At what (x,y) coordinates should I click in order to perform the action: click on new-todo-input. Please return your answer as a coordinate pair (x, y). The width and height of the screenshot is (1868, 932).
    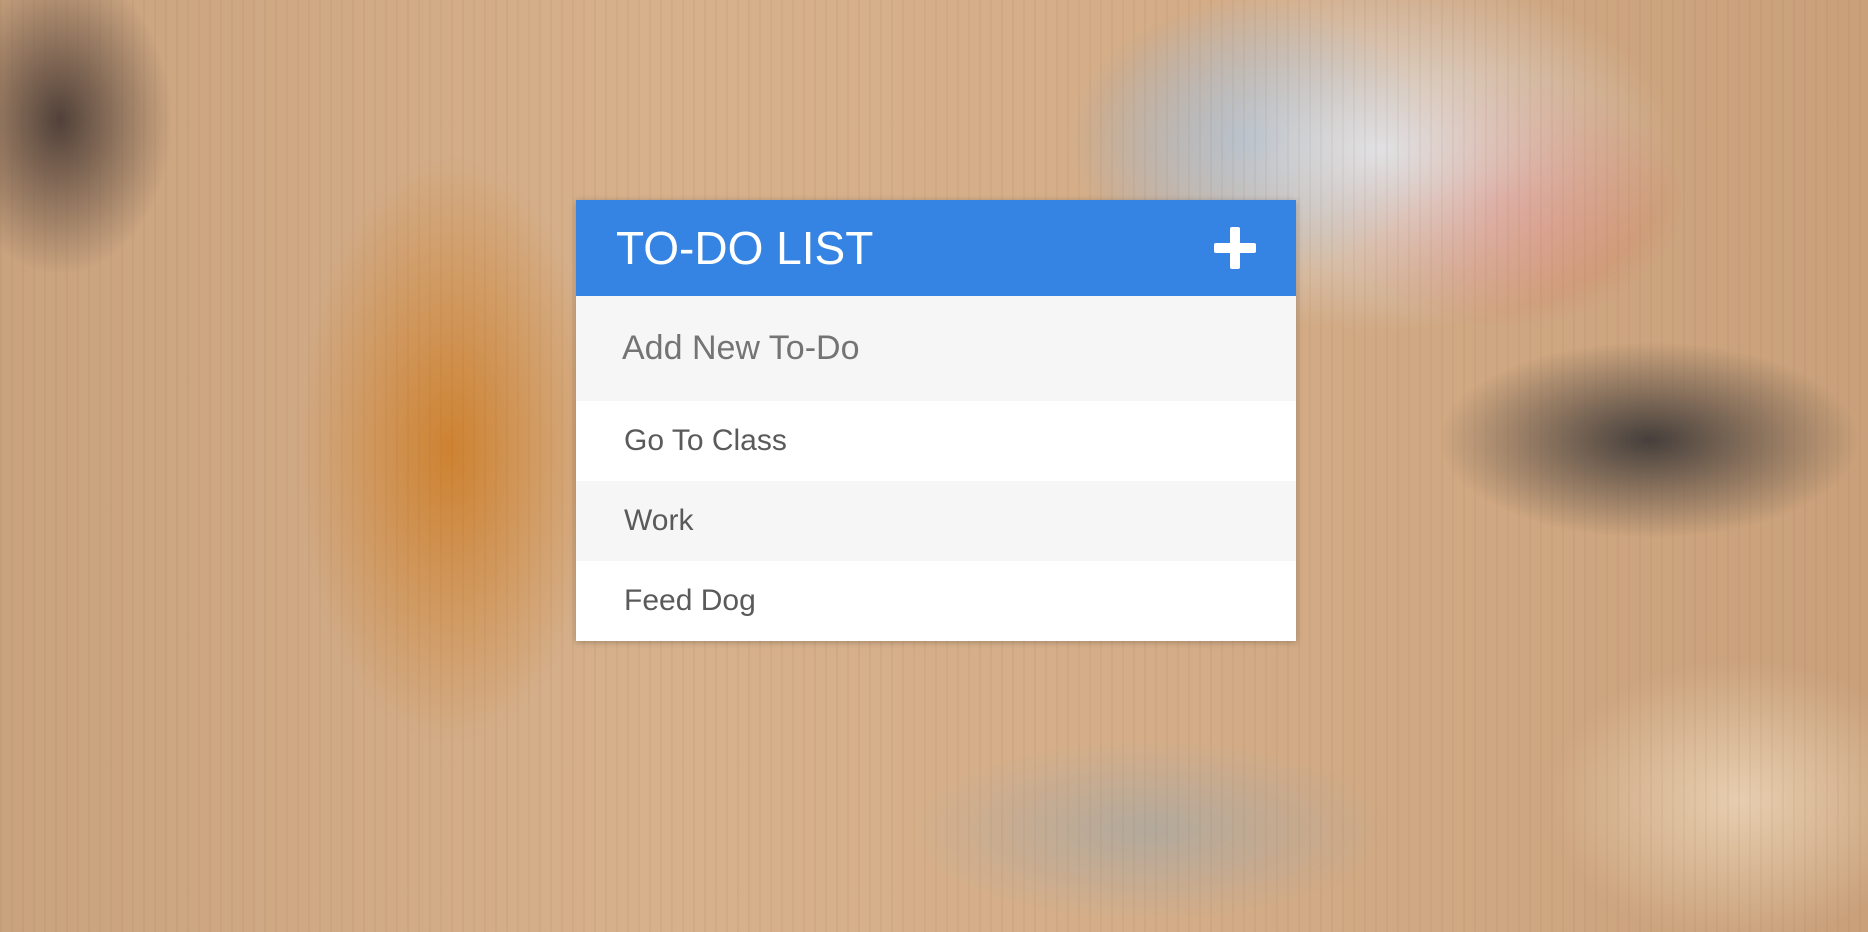
    Looking at the image, I should click on (936, 348).